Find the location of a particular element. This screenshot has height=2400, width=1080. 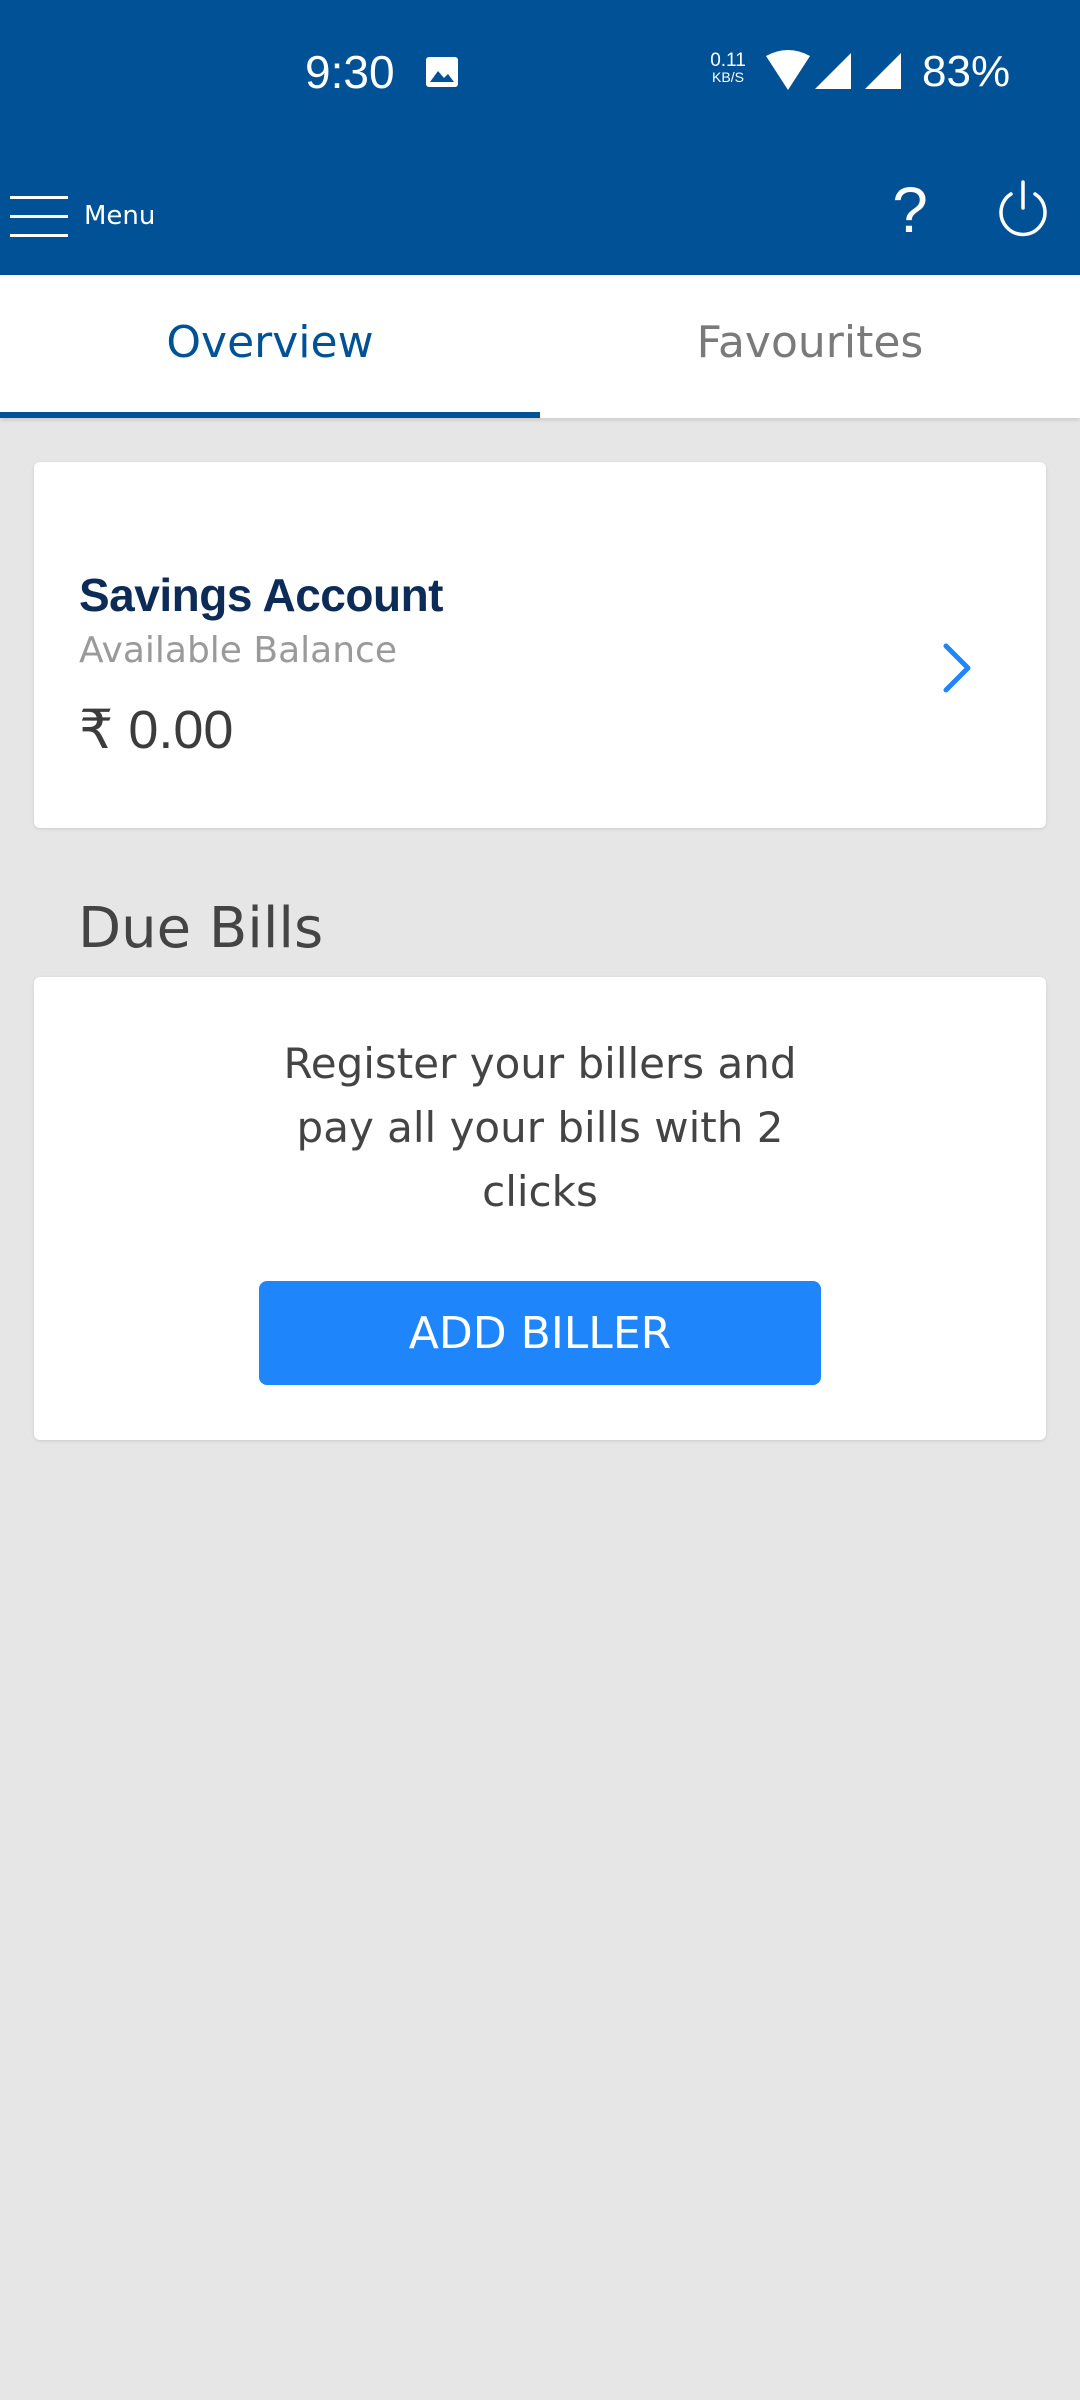

active-tab-indicator is located at coordinates (270, 415).